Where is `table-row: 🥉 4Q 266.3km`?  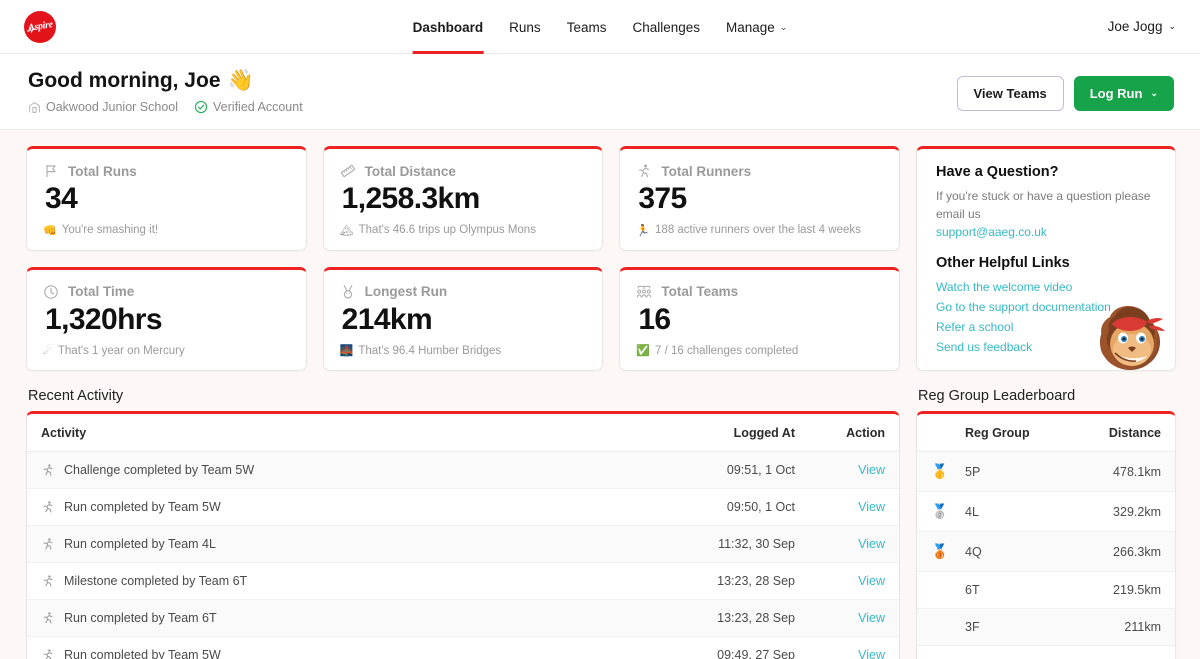
table-row: 🥉 4Q 266.3km is located at coordinates (1046, 552).